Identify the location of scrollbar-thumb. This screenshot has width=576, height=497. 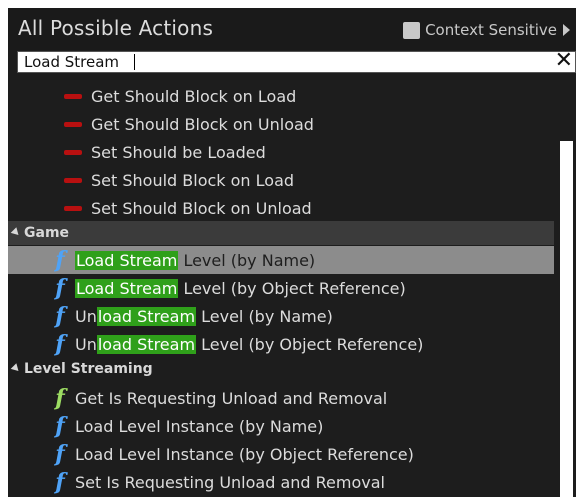
(566, 319).